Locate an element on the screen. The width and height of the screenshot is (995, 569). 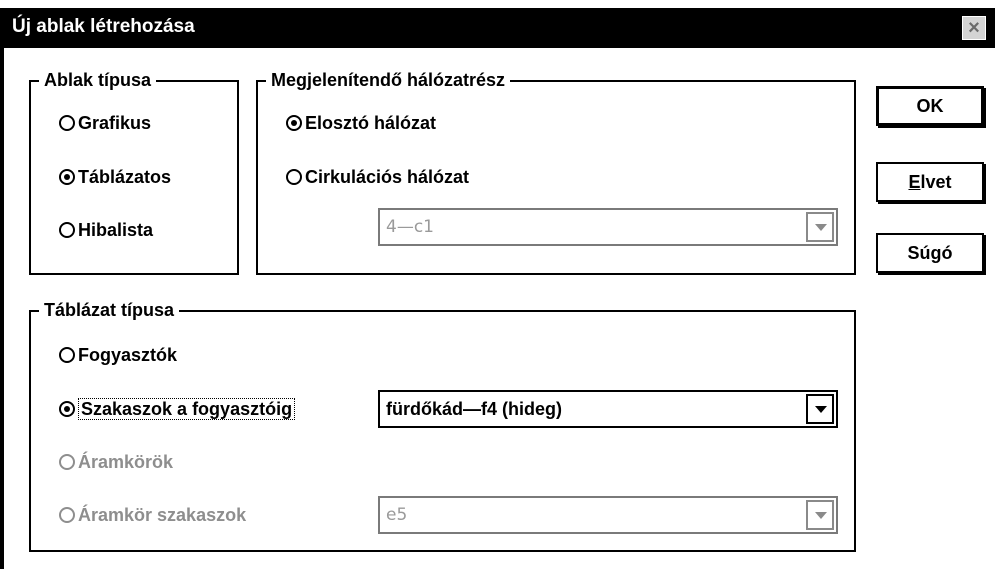
radio-cirkulacios-halozat: Cirkulációs hálózat is located at coordinates (377, 177).